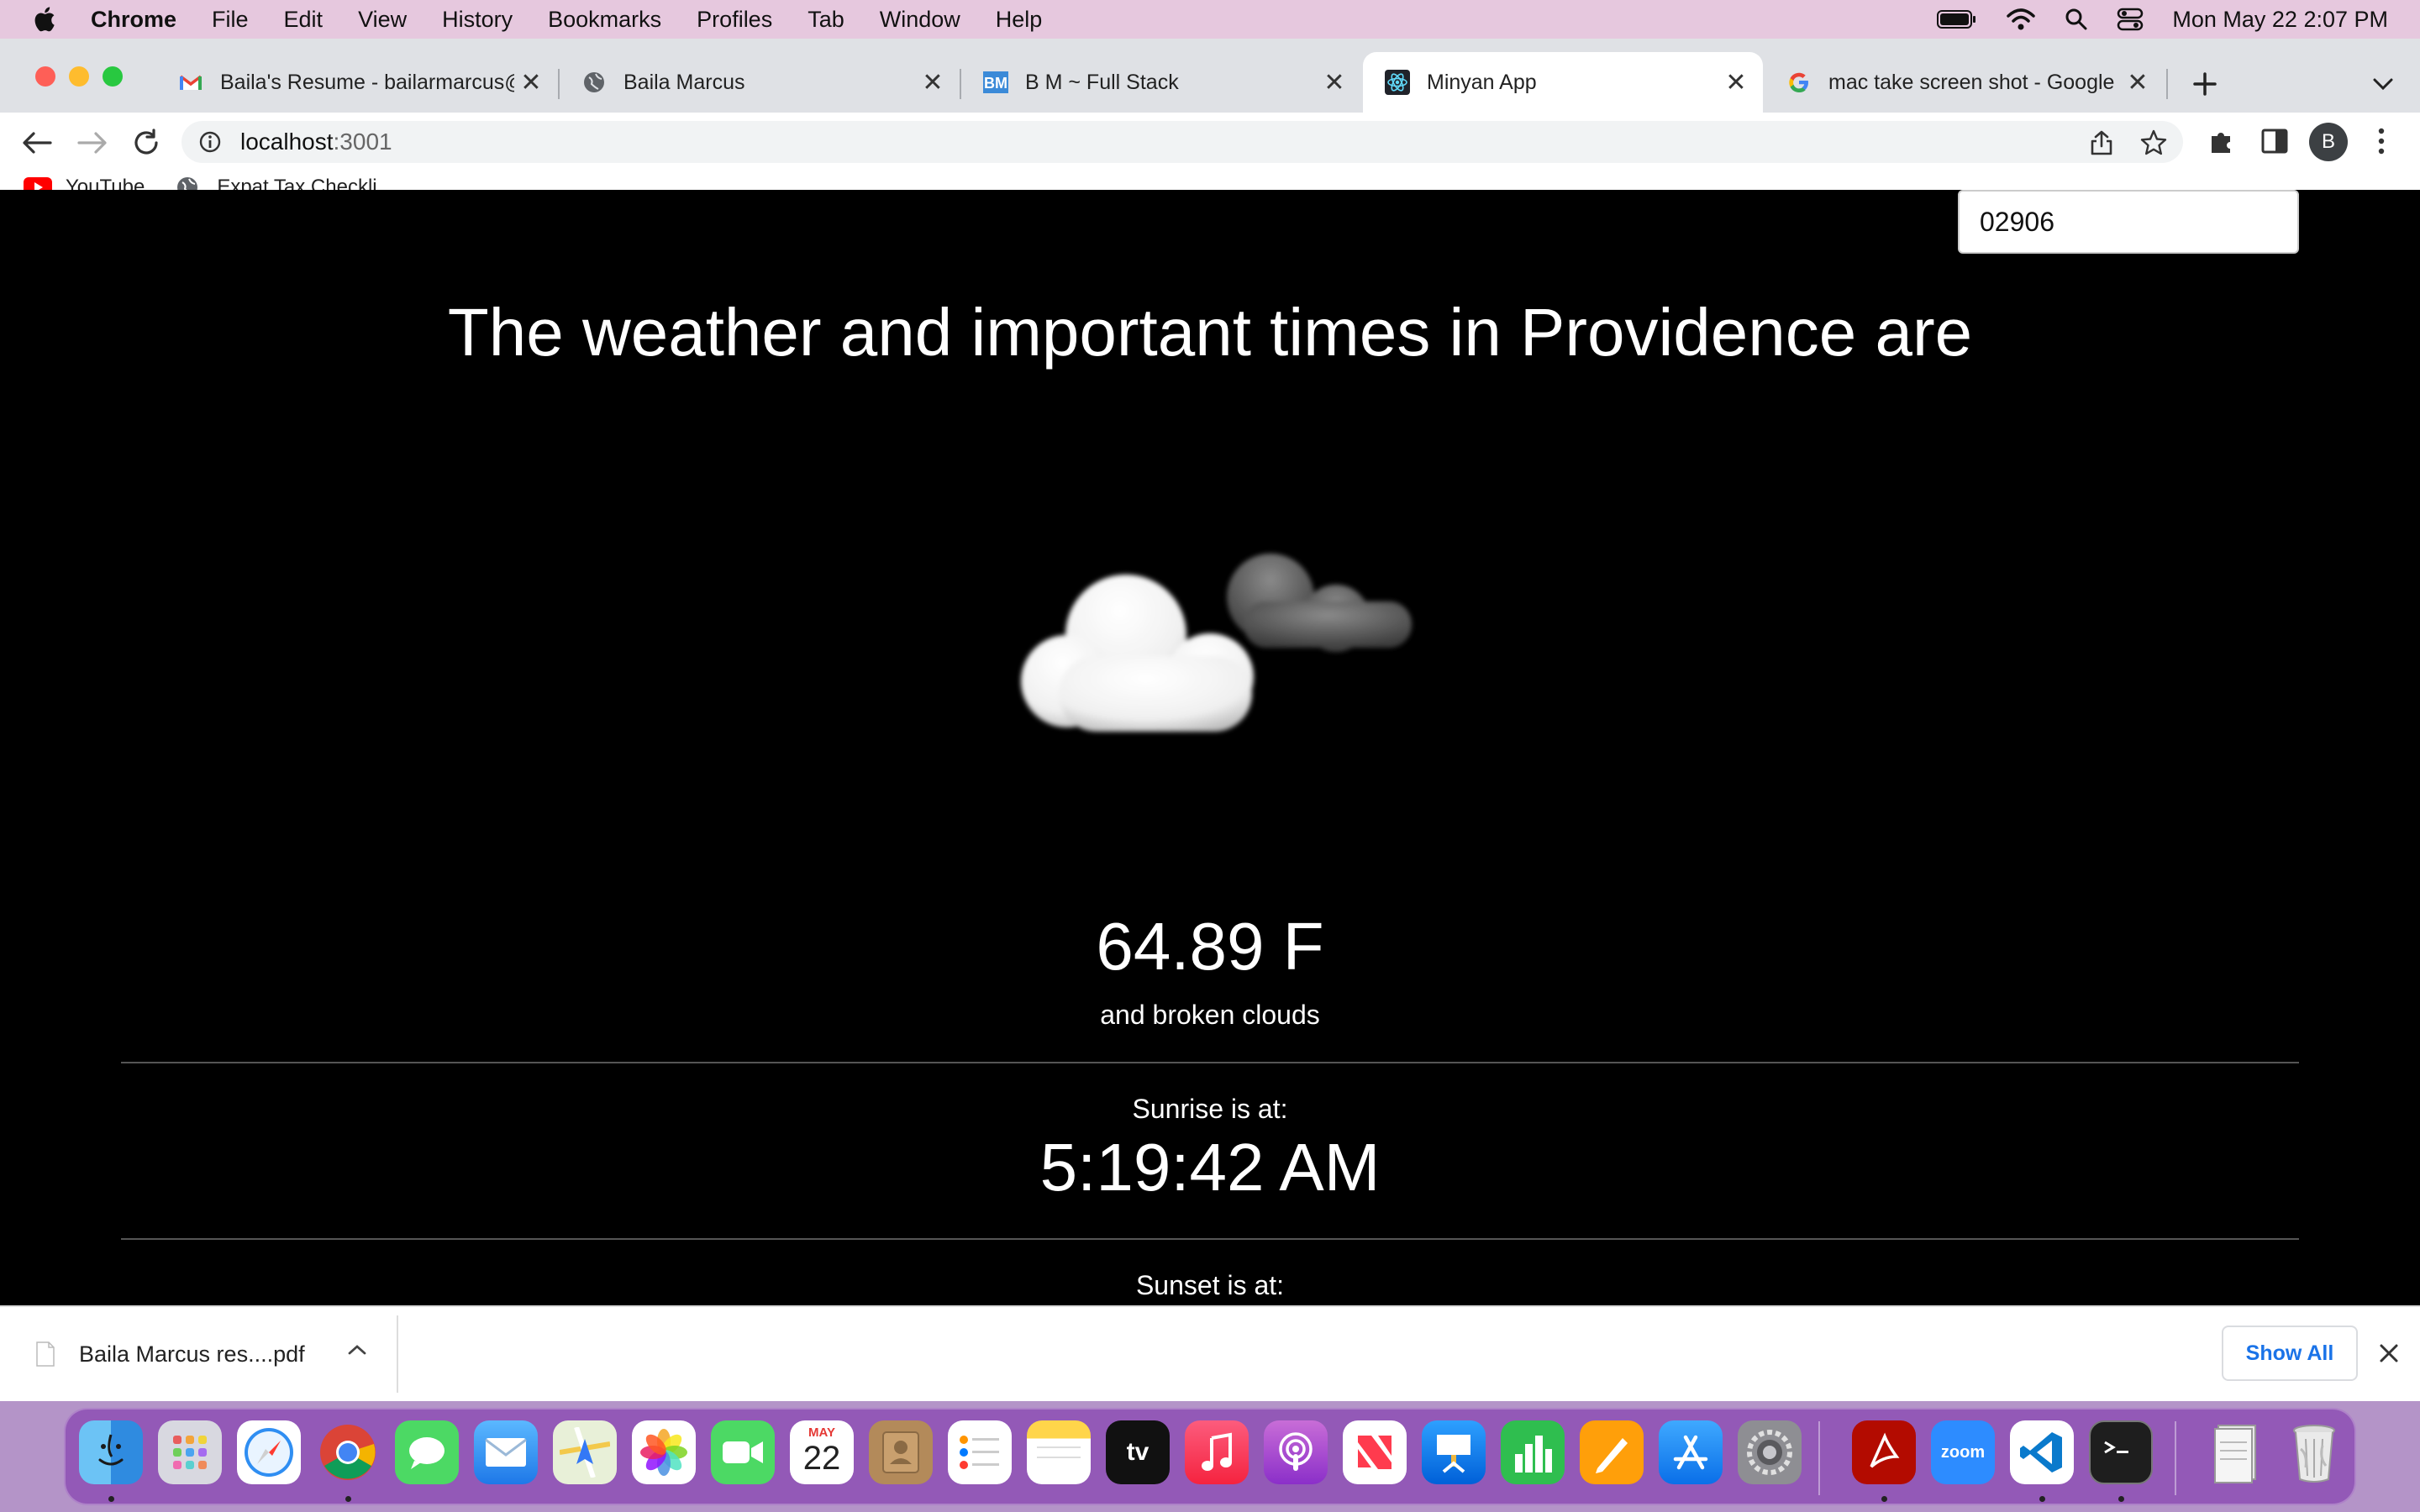 This screenshot has width=2420, height=1512. I want to click on menu-help: Help, so click(1020, 20).